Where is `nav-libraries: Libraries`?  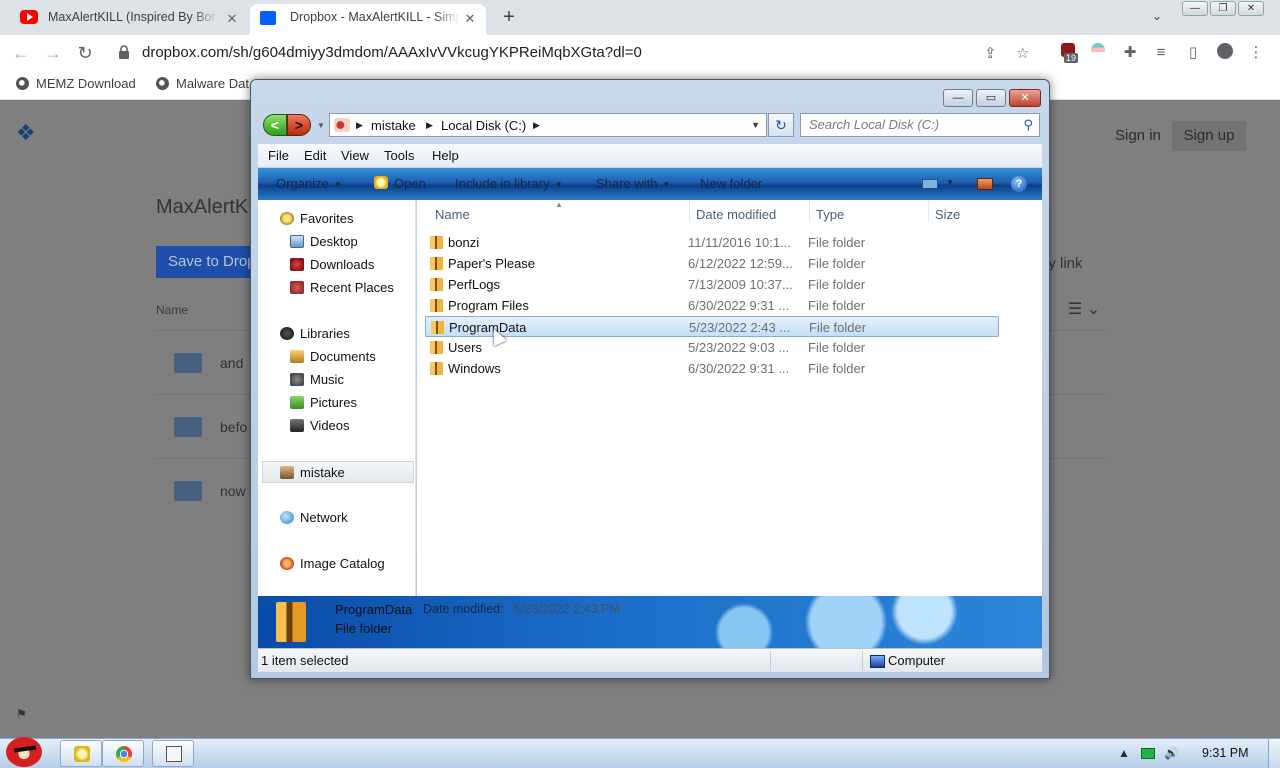 nav-libraries: Libraries is located at coordinates (337, 334).